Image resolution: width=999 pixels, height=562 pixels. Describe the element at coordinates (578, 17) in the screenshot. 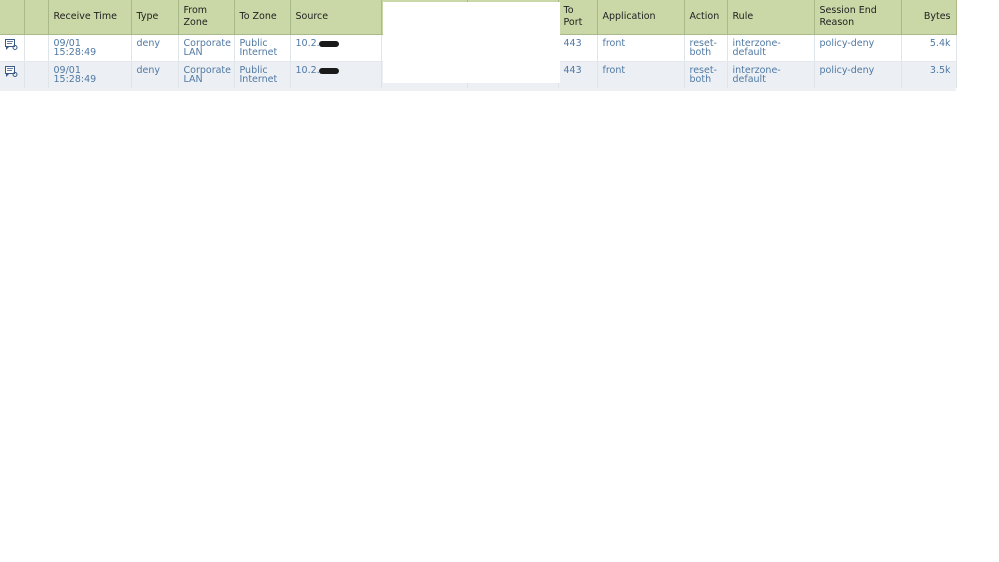

I see `column-header-to-port: To Port` at that location.